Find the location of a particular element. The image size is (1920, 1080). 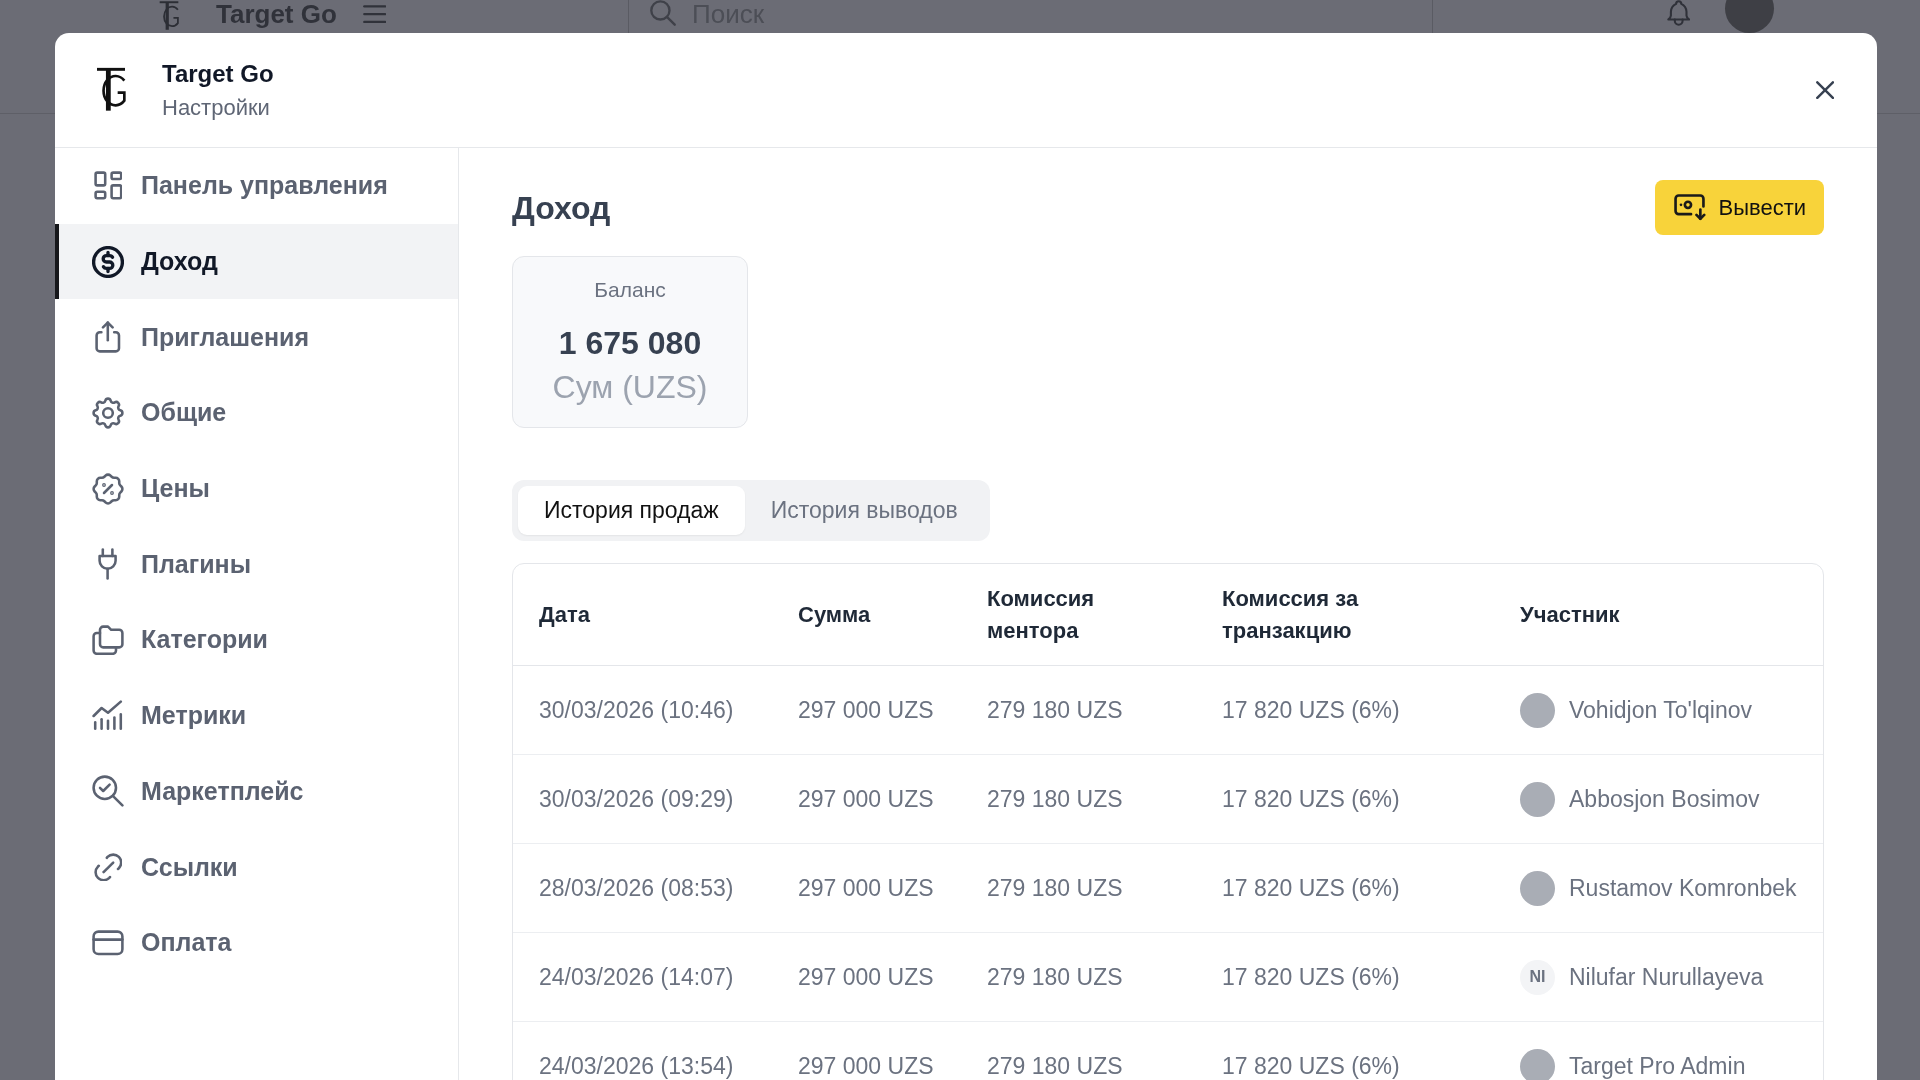

sidebar-item: Панель управления is located at coordinates (256, 186).